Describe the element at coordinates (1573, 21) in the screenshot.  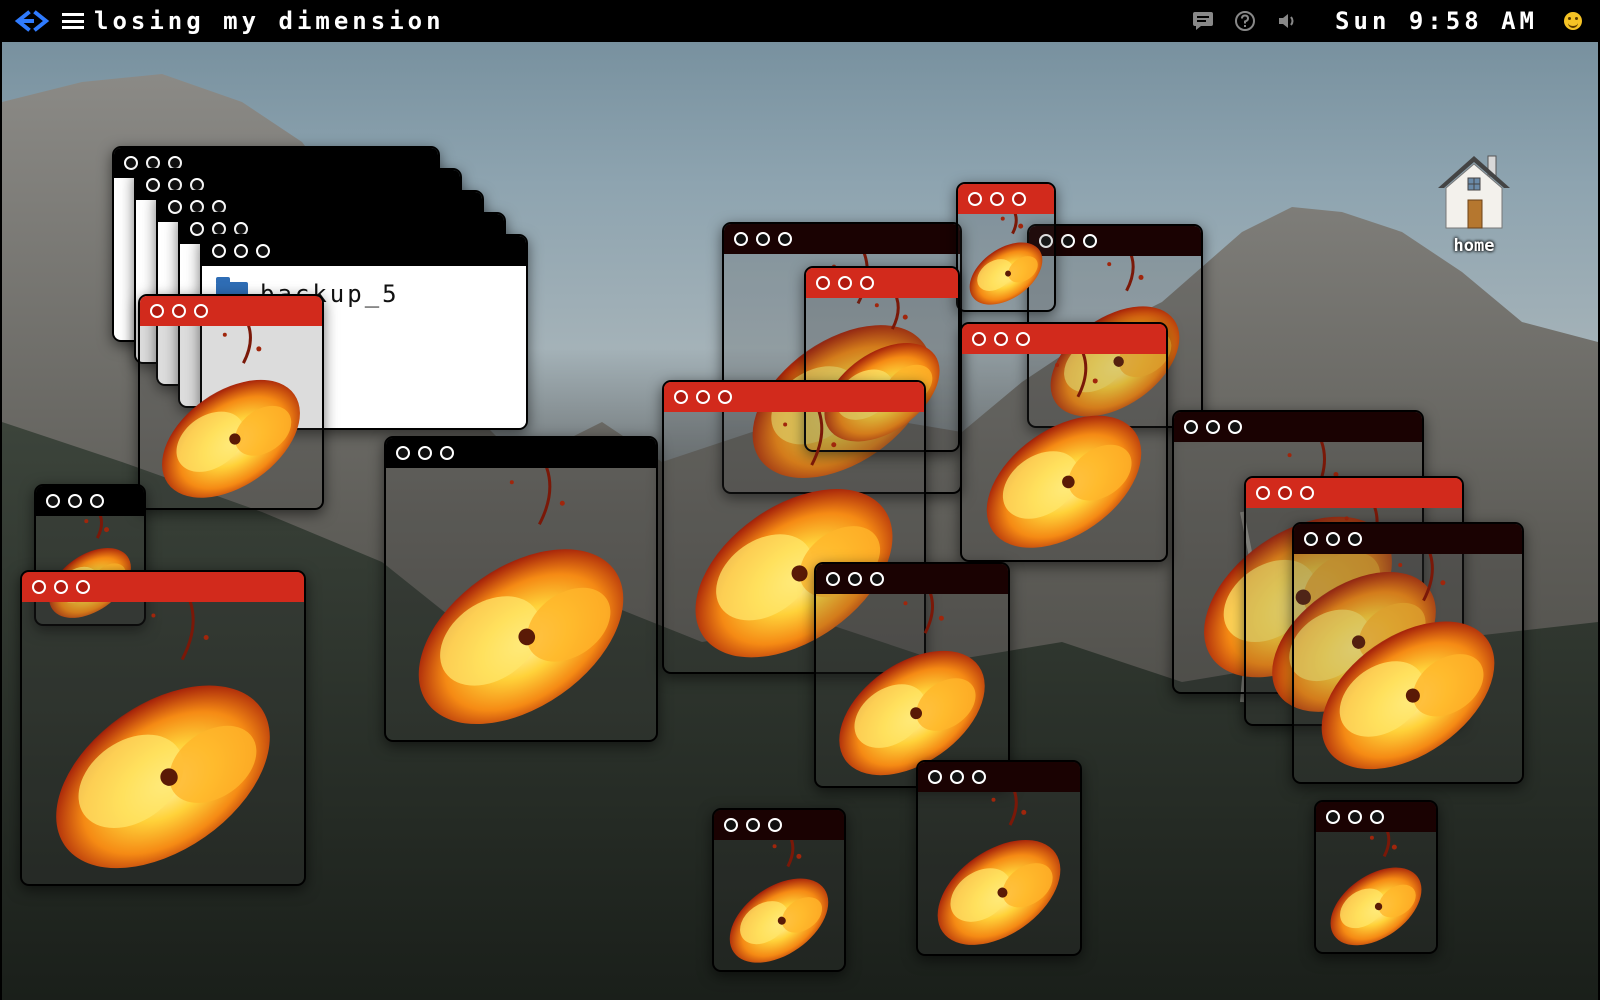
I see `smiley-icon` at that location.